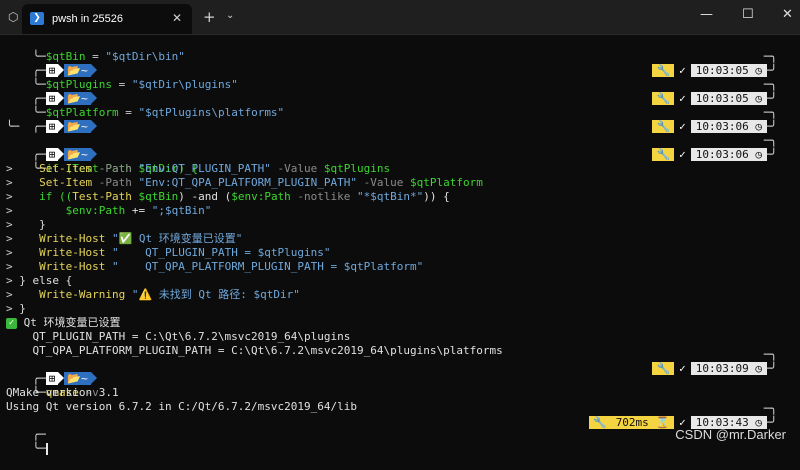 Image resolution: width=800 pixels, height=470 pixels. I want to click on prompt-line: ╰─, so click(12, 127).